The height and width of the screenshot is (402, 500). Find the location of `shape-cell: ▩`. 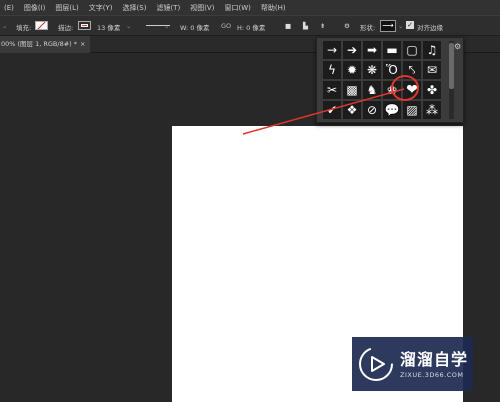

shape-cell: ▩ is located at coordinates (352, 90).